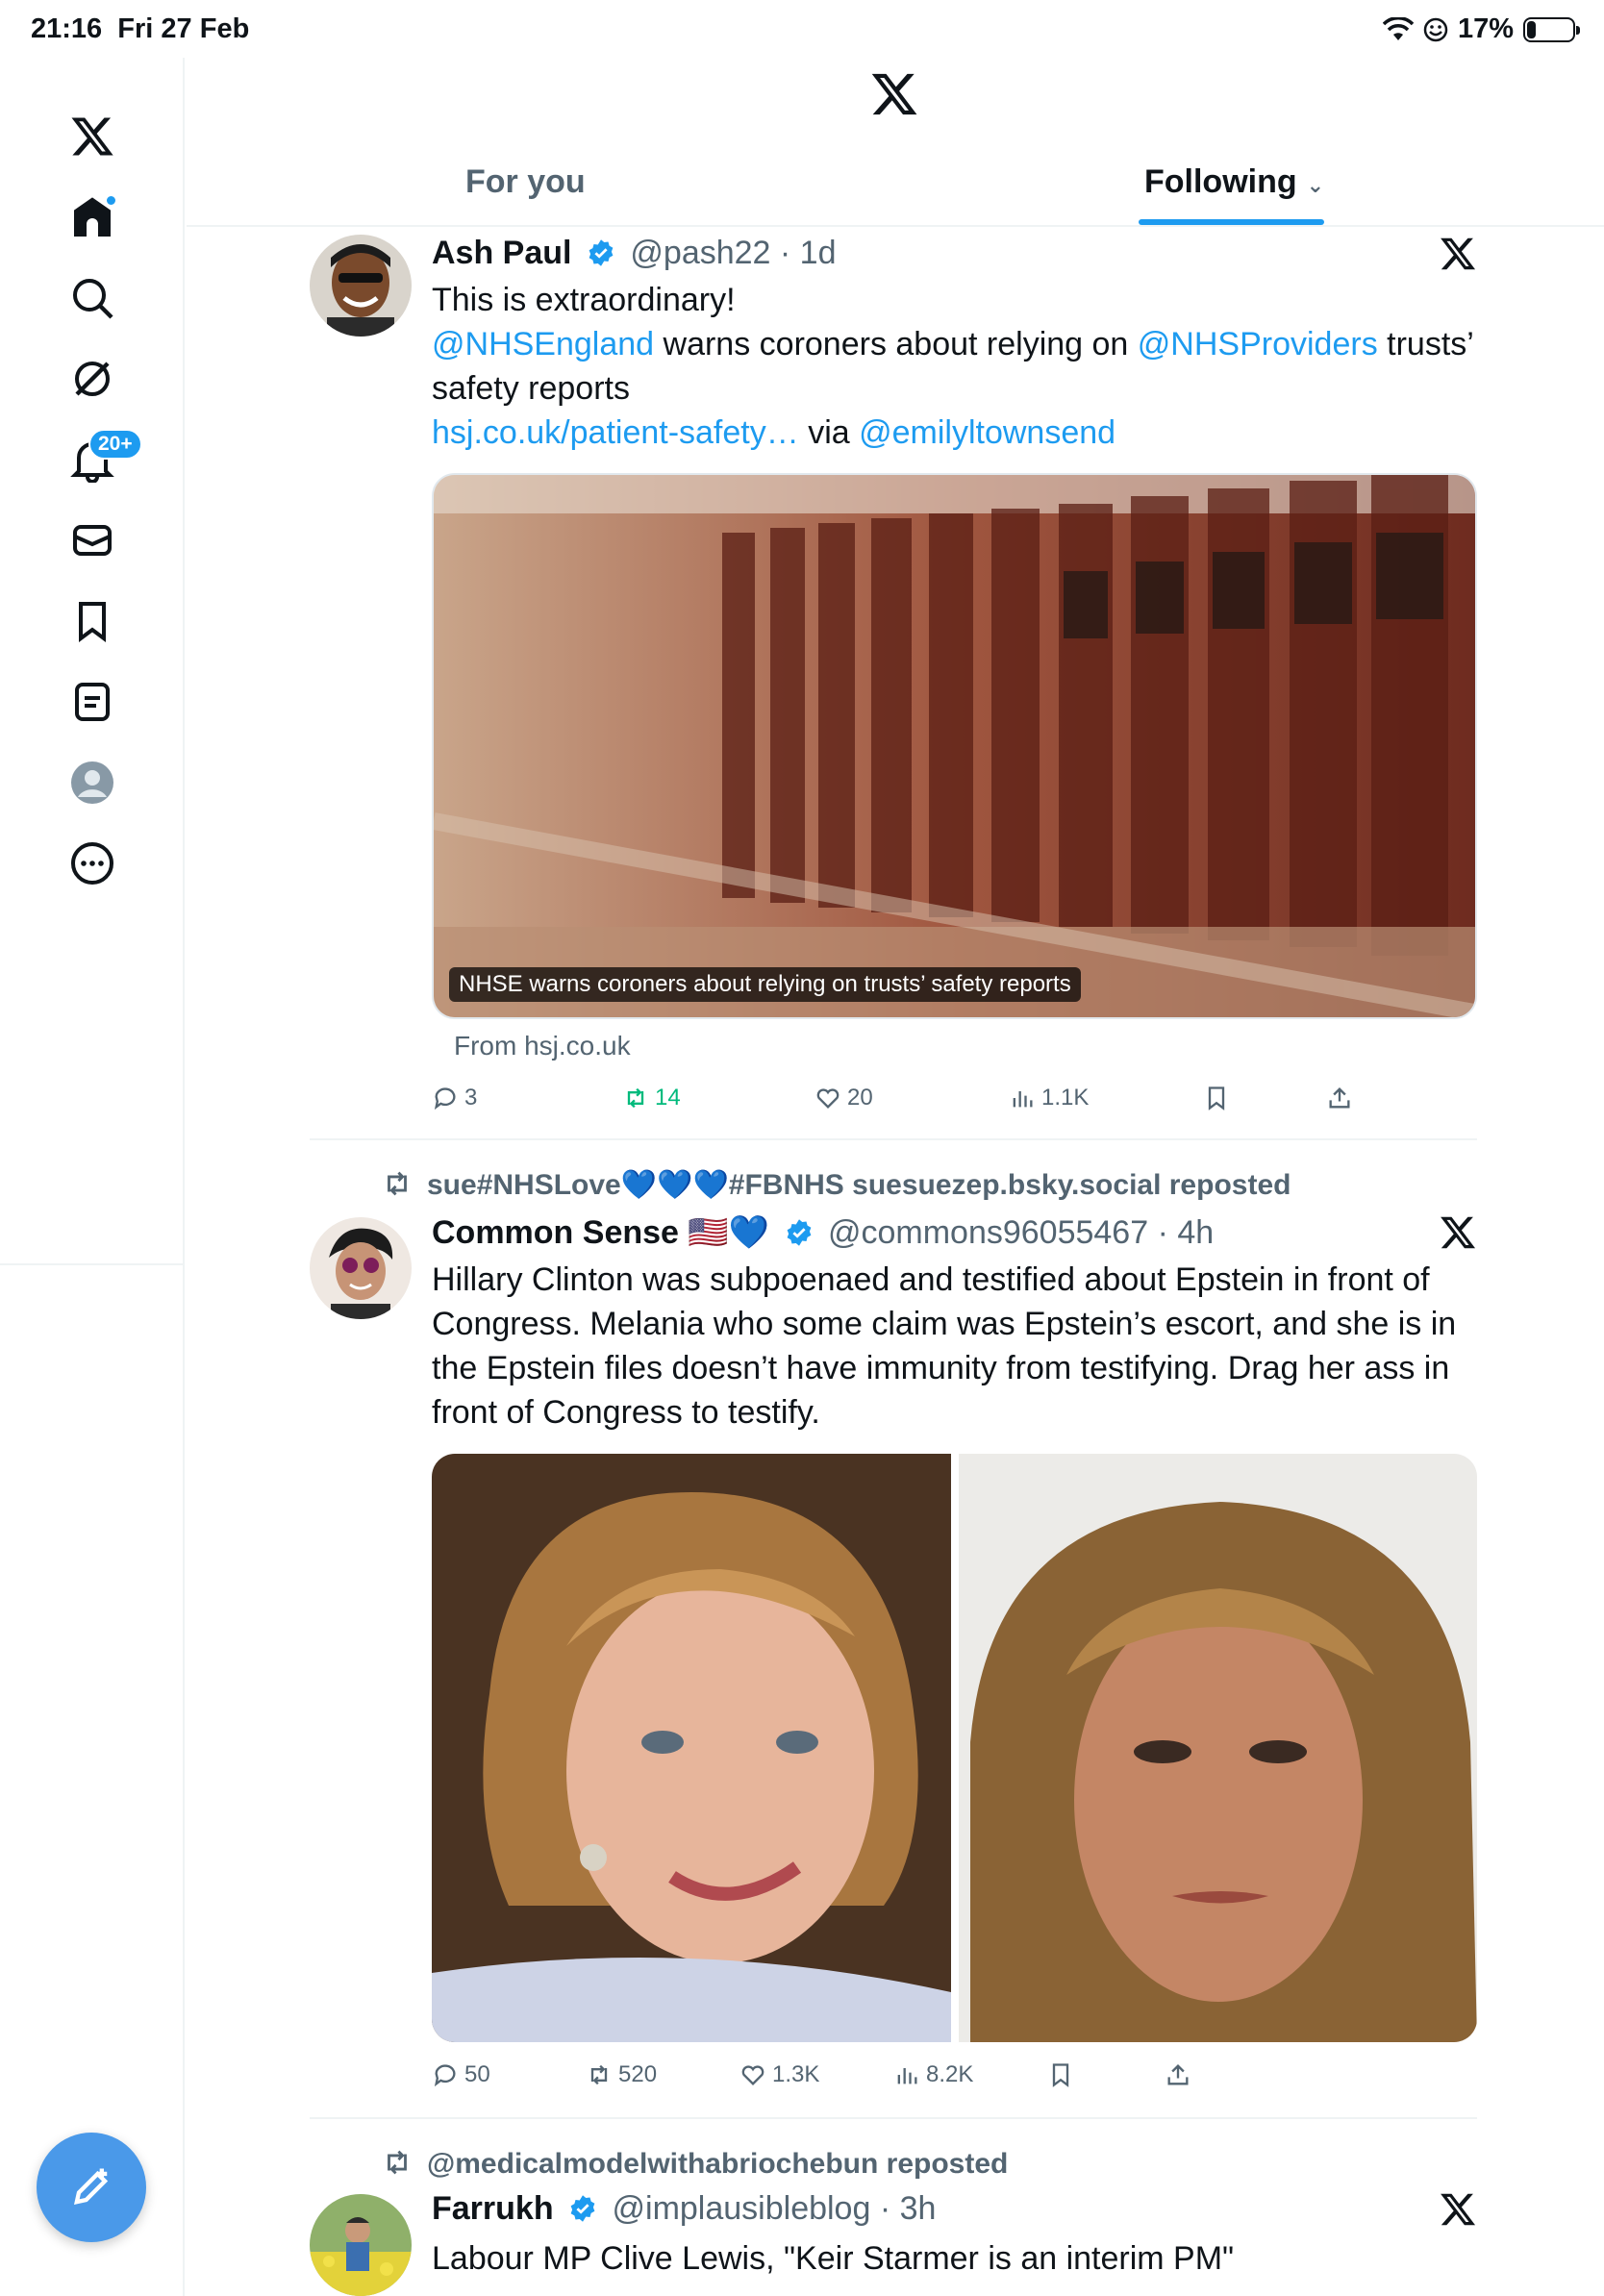 This screenshot has height=2296, width=1604. What do you see at coordinates (823, 1232) in the screenshot?
I see `tweet-header: Common Sense 🇺🇸💙 @commons96055467 · 4h` at bounding box center [823, 1232].